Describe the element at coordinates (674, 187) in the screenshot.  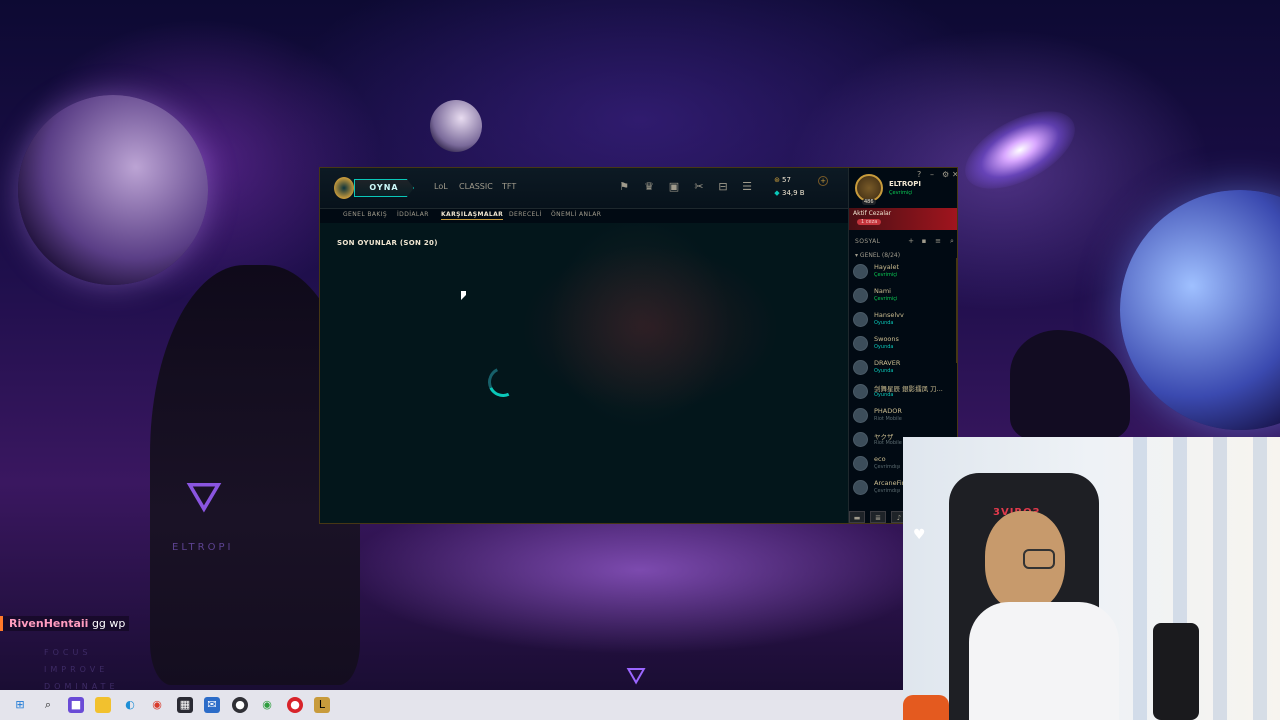
I see `chest-icon: ▣` at that location.